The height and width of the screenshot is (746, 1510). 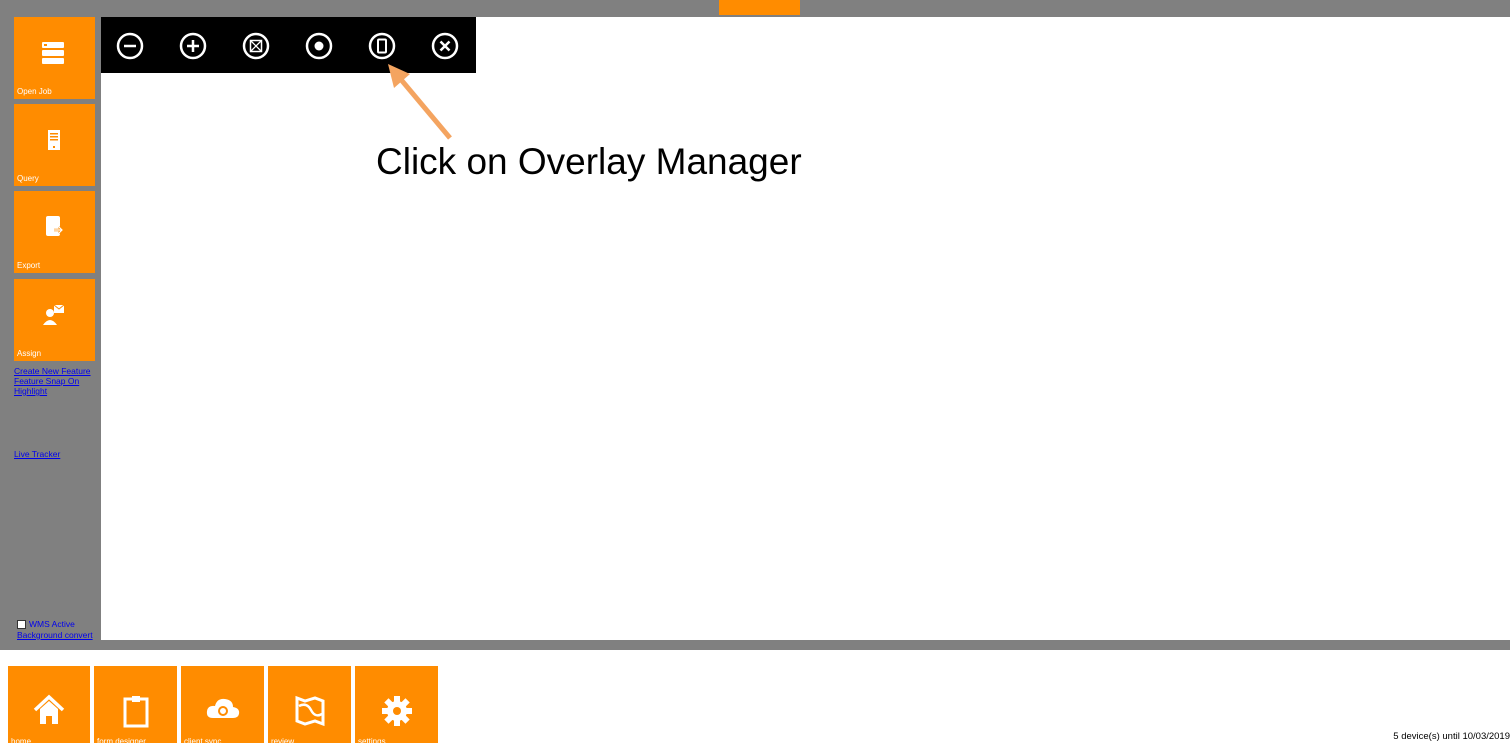 I want to click on gps-center-button, so click(x=319, y=46).